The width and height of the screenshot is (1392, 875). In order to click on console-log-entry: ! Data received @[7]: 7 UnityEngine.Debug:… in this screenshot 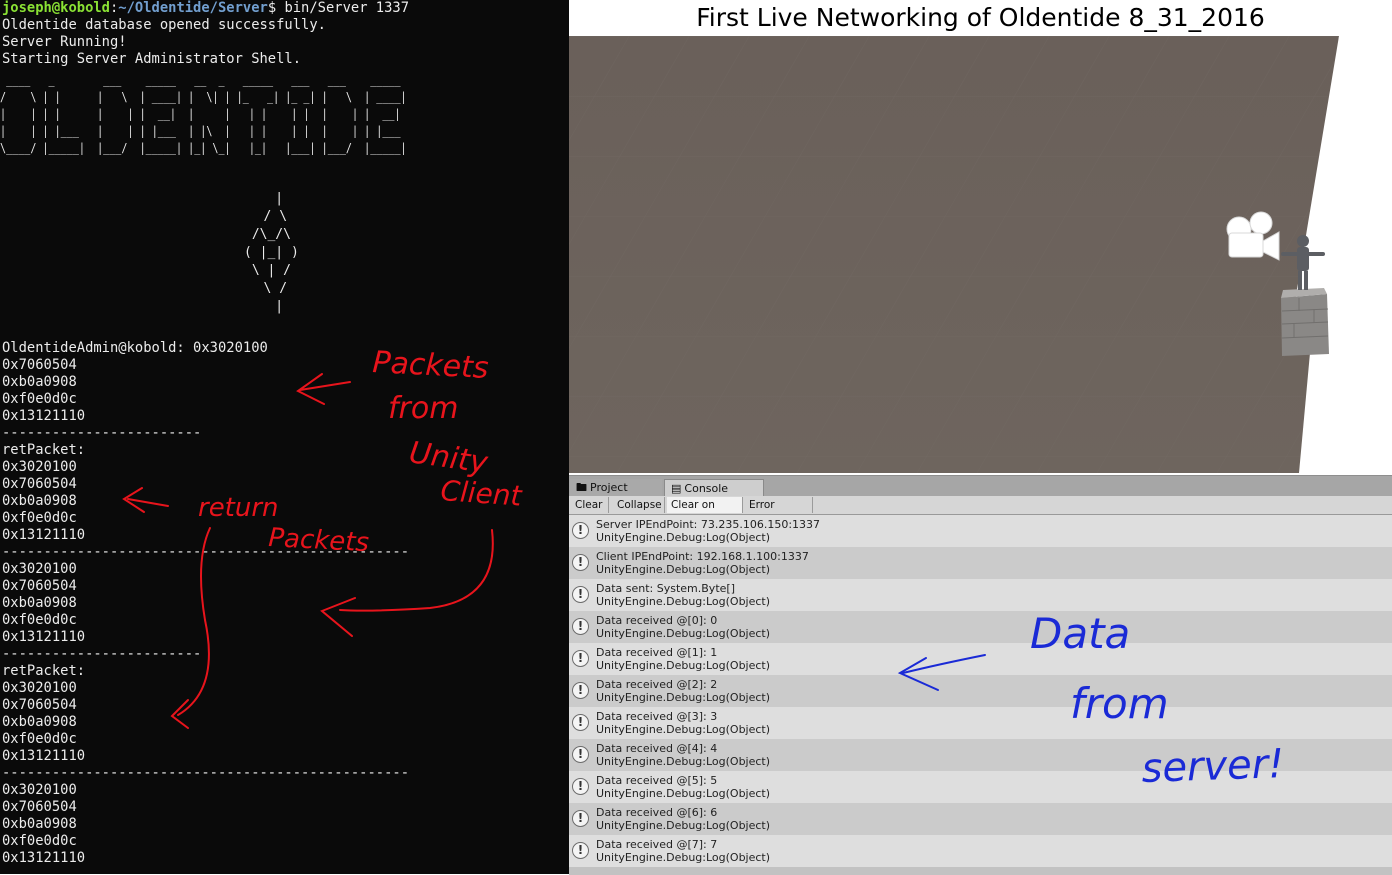, I will do `click(980, 851)`.